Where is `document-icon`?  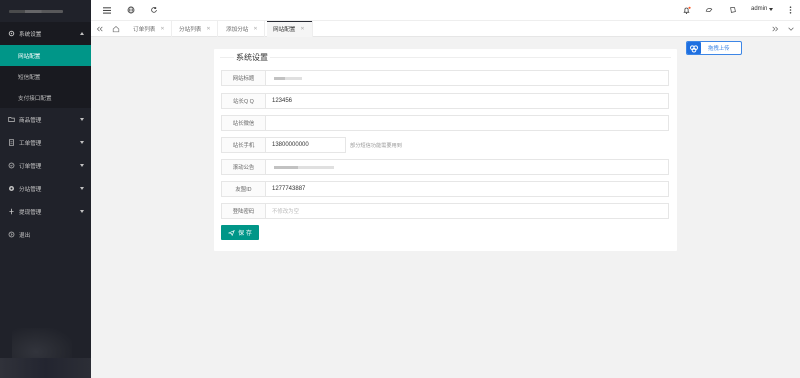 document-icon is located at coordinates (11, 143).